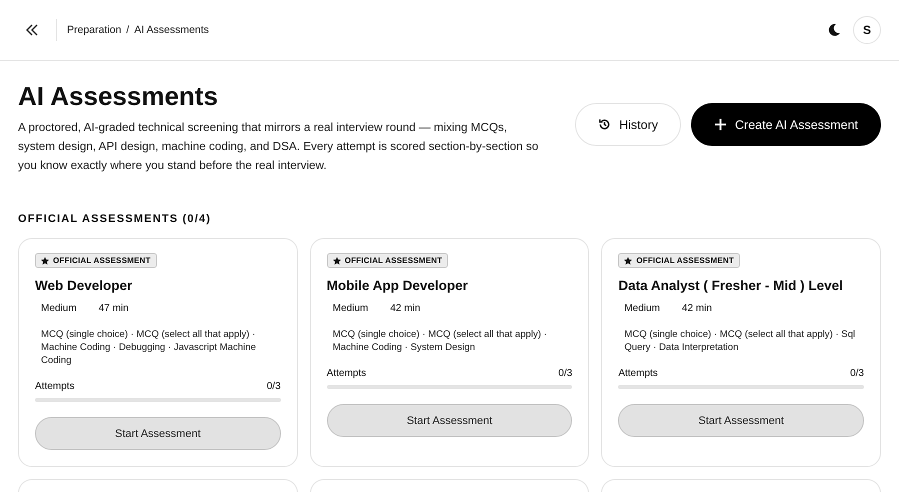  What do you see at coordinates (739, 341) in the screenshot?
I see `topics-text: MCQ (single choice) · MCQ (select all that apply) · Sql Query · Data Interpretation` at bounding box center [739, 341].